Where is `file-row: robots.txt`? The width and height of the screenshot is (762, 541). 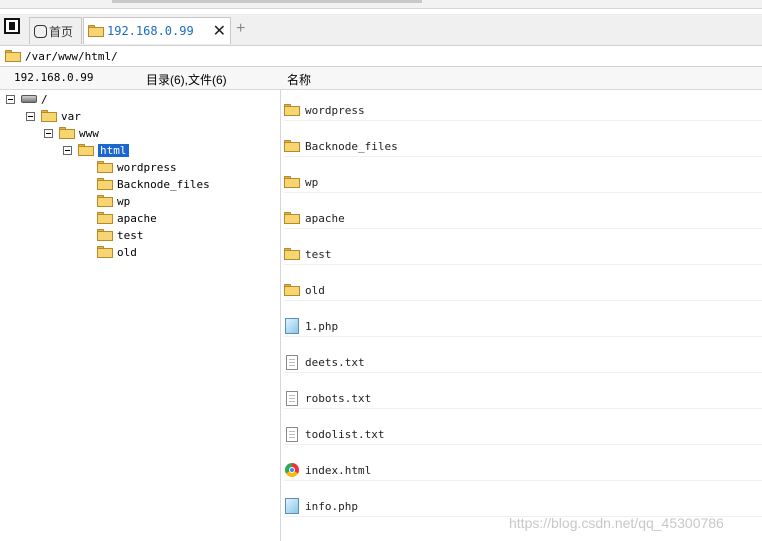
file-row: robots.txt is located at coordinates (523, 398).